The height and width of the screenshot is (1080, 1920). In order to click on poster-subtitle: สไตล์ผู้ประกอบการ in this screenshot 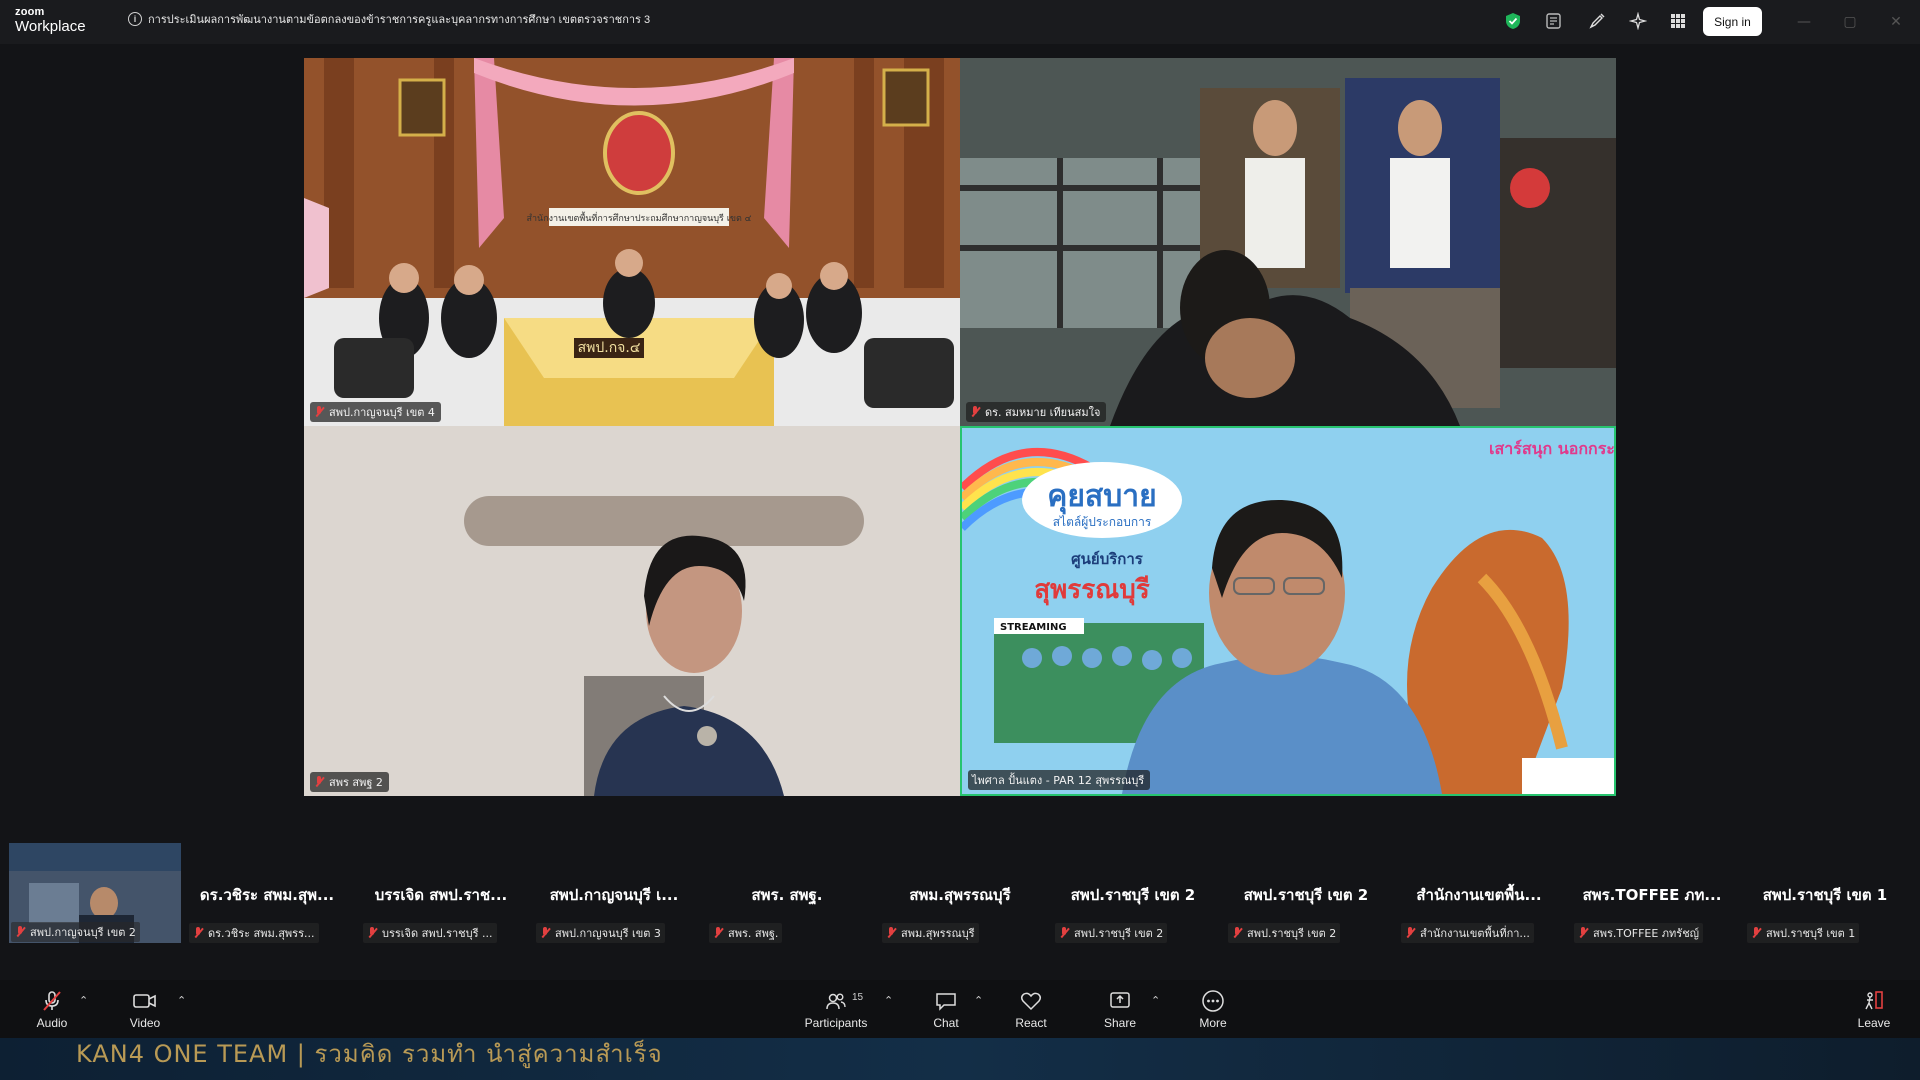, I will do `click(1102, 522)`.